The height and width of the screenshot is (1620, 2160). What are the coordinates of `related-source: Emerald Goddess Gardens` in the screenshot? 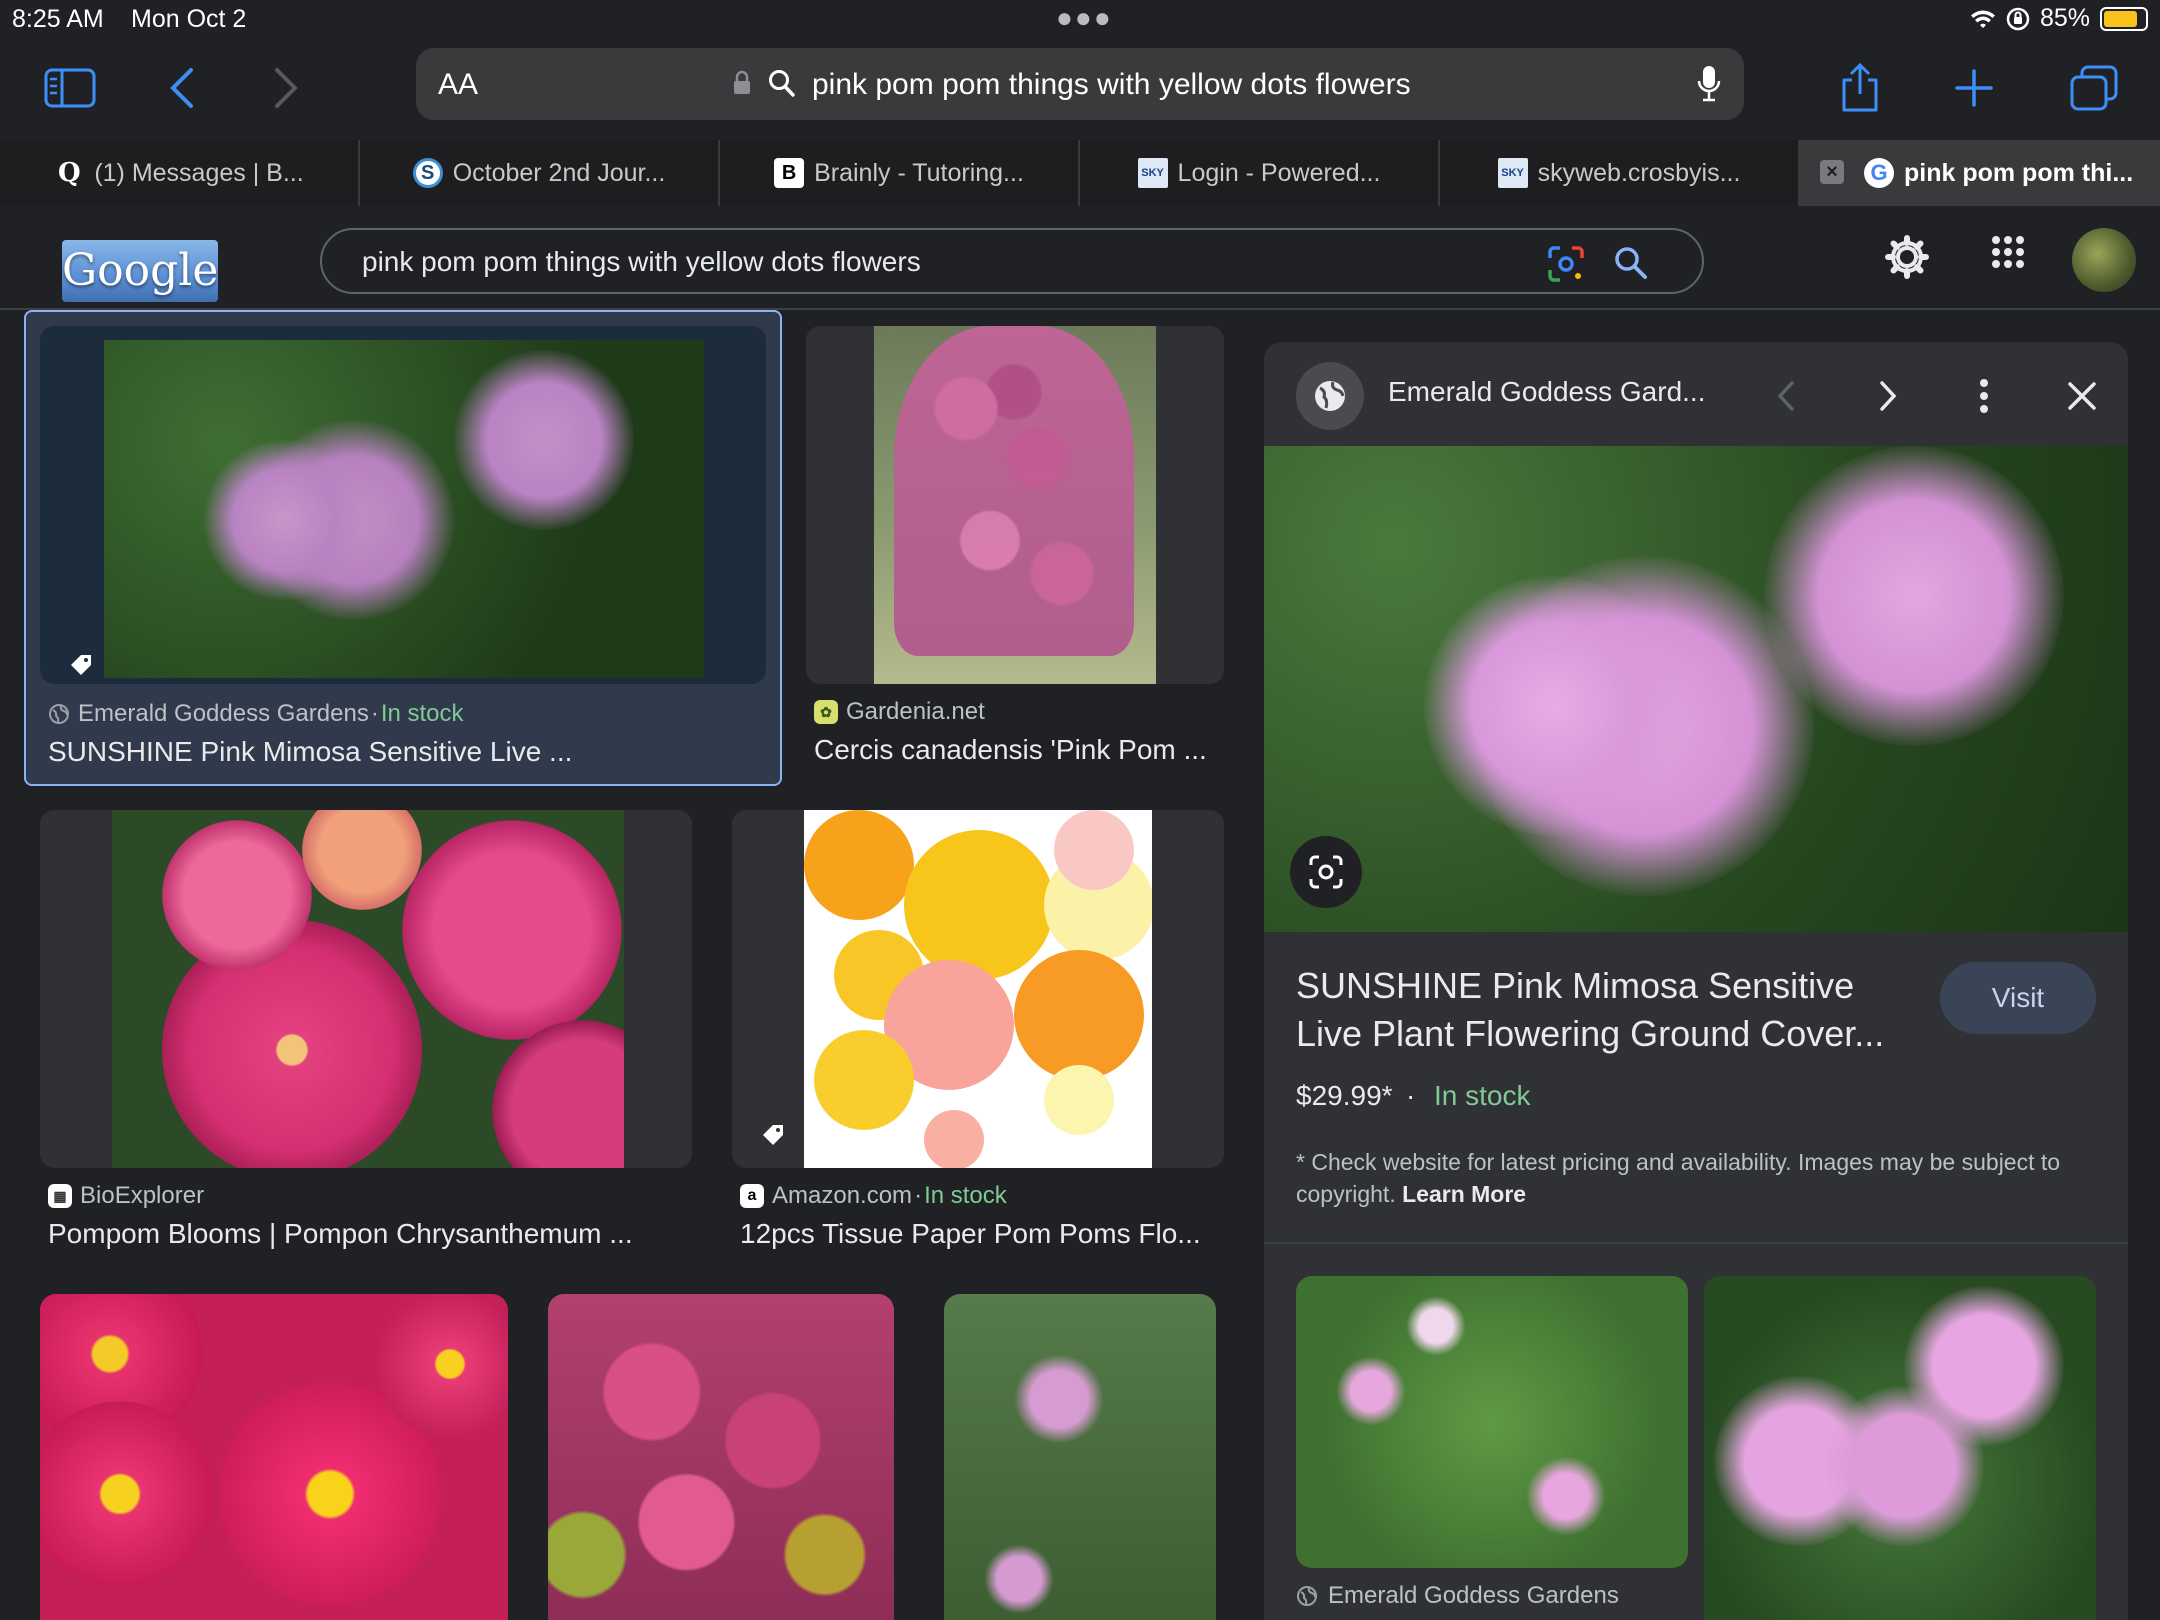 It's located at (1457, 1596).